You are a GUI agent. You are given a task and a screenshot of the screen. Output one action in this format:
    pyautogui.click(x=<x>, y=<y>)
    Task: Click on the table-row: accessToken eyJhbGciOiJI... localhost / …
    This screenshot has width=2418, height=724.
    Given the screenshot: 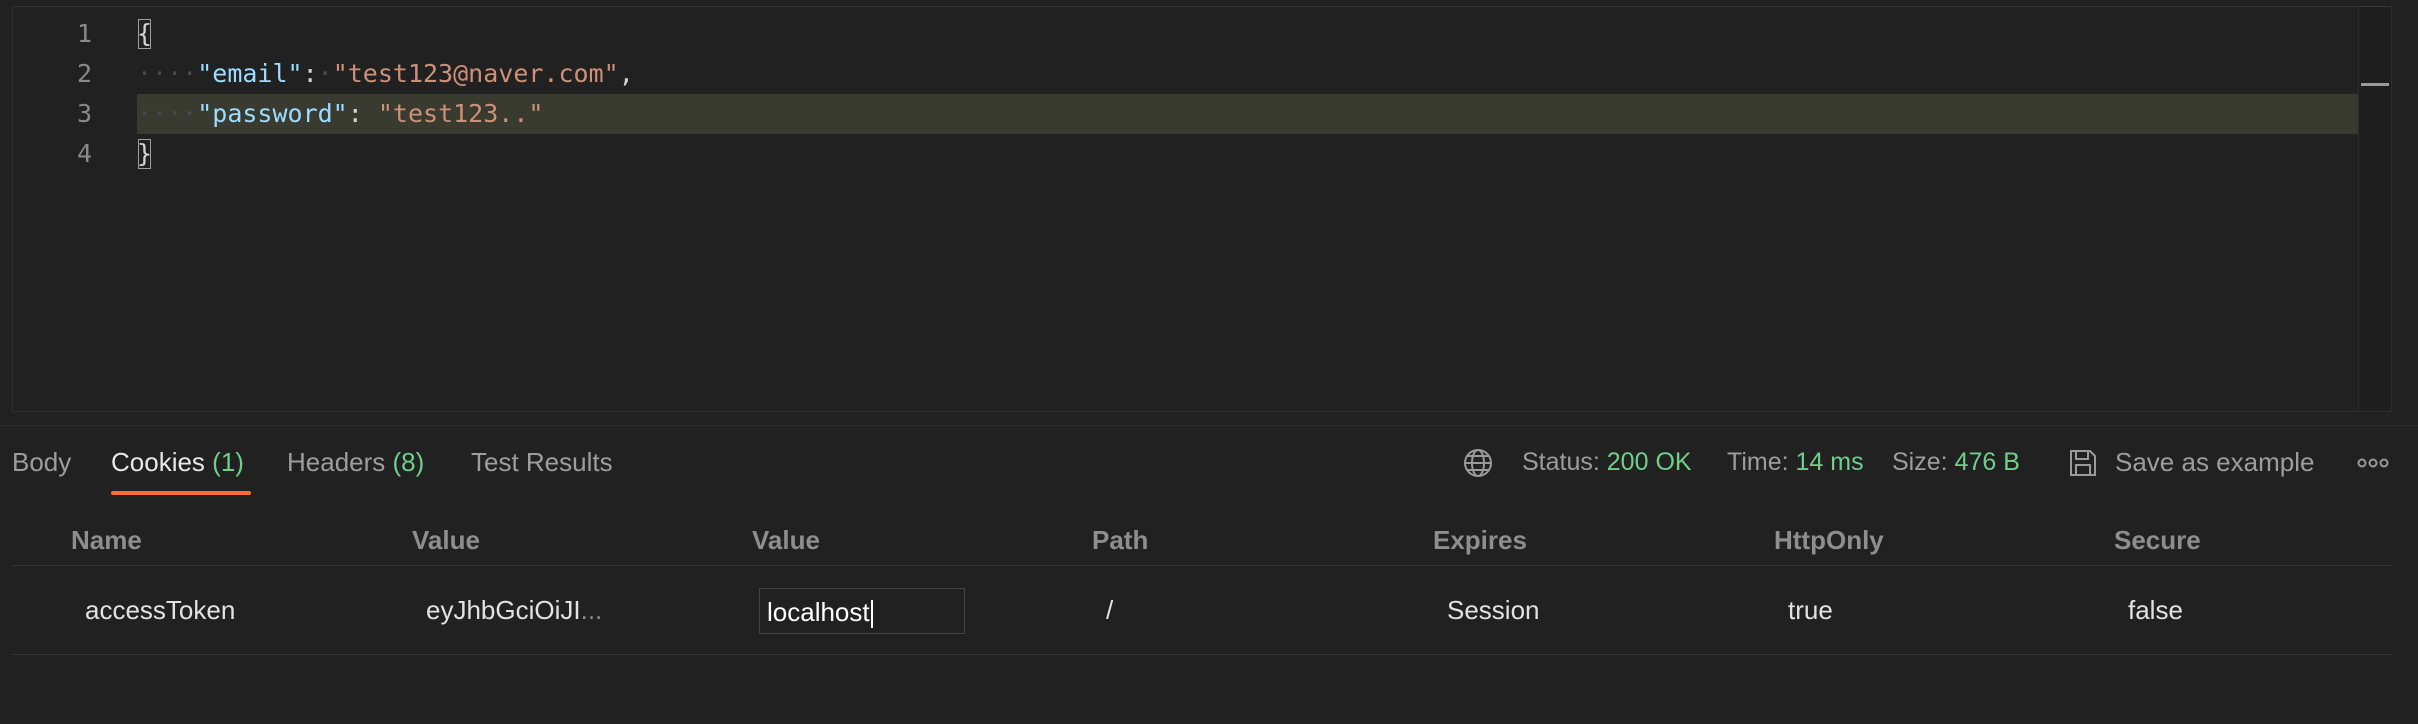 What is the action you would take?
    pyautogui.click(x=1202, y=610)
    